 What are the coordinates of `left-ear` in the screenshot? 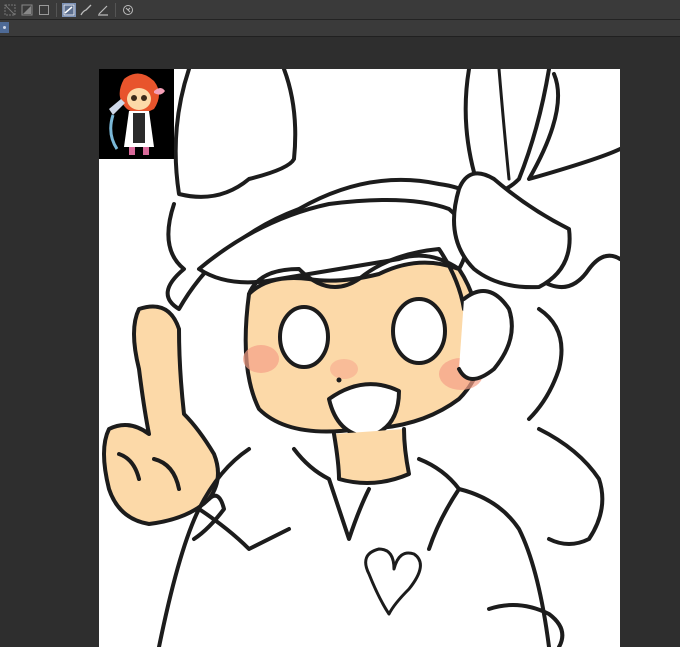 It's located at (235, 134).